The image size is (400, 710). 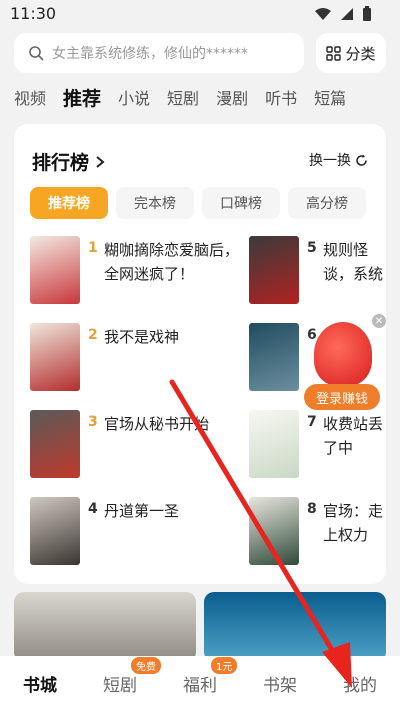 I want to click on tab-recommend: 推荐, so click(x=82, y=100).